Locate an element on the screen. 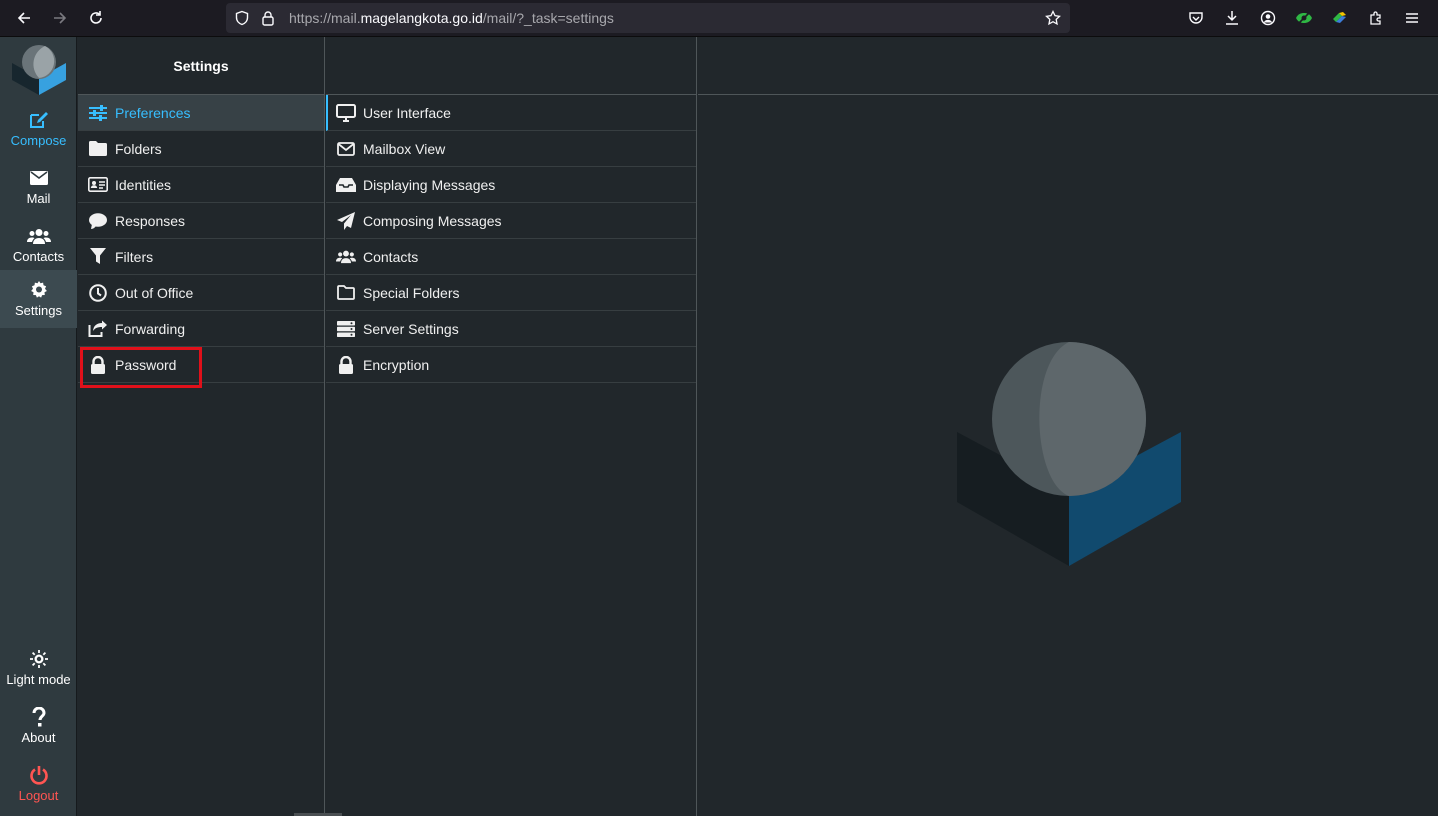  filter-icon is located at coordinates (98, 257).